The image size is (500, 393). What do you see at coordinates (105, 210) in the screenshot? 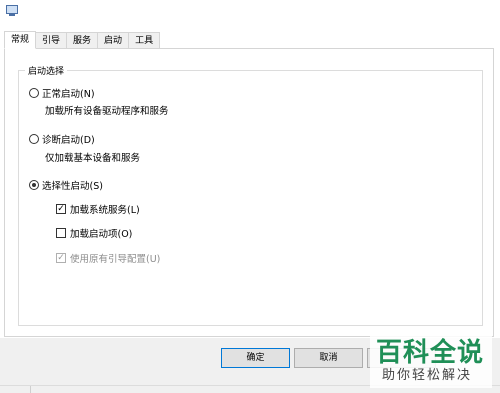
I see `load-system-services-label: 加载系统服务(L)` at bounding box center [105, 210].